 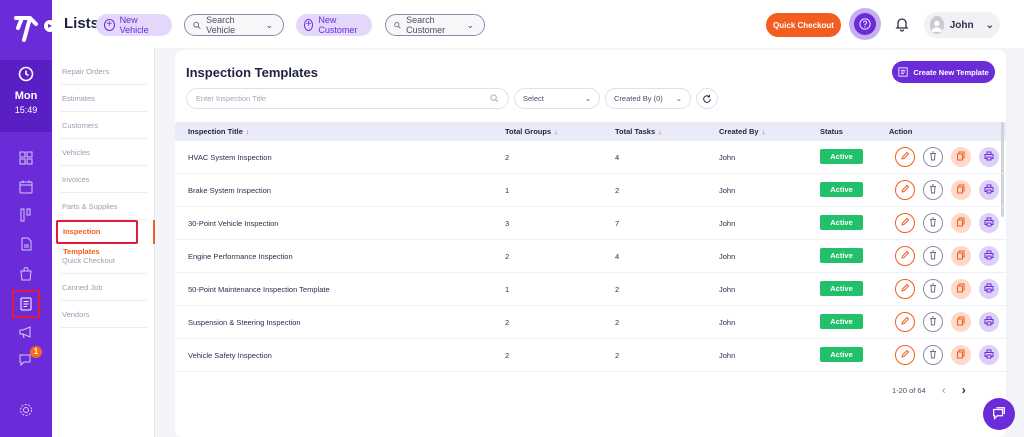 I want to click on submenu-item-parts-supplies: Parts & Supplies, so click(x=104, y=206).